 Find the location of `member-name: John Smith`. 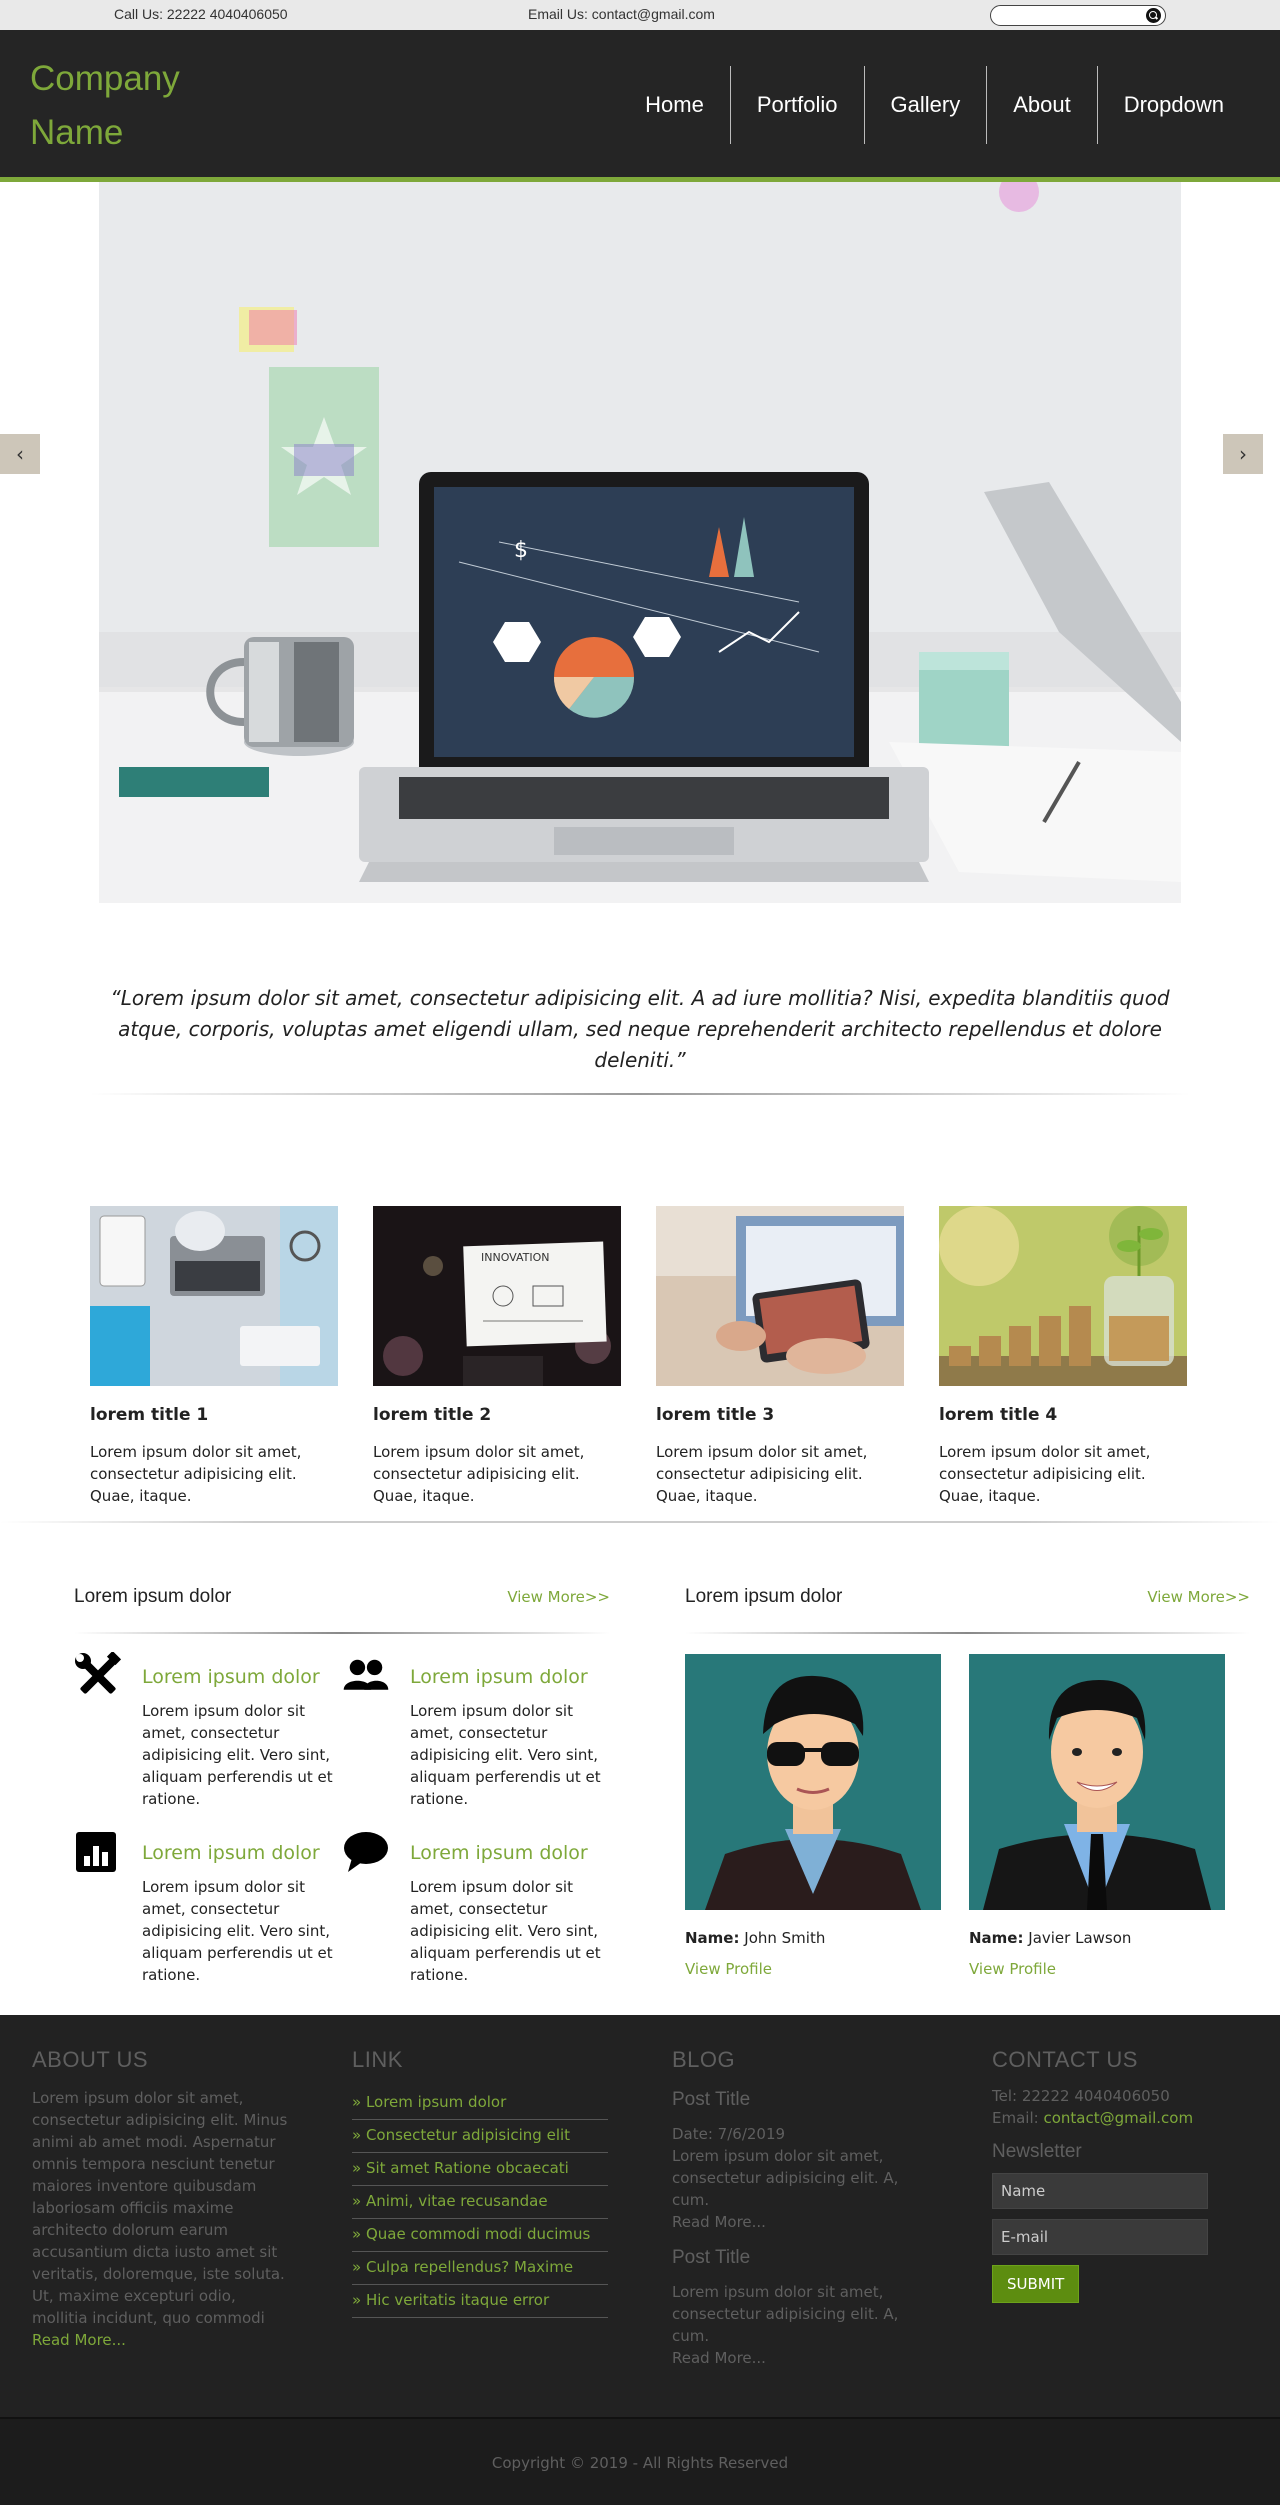

member-name: John Smith is located at coordinates (785, 1938).